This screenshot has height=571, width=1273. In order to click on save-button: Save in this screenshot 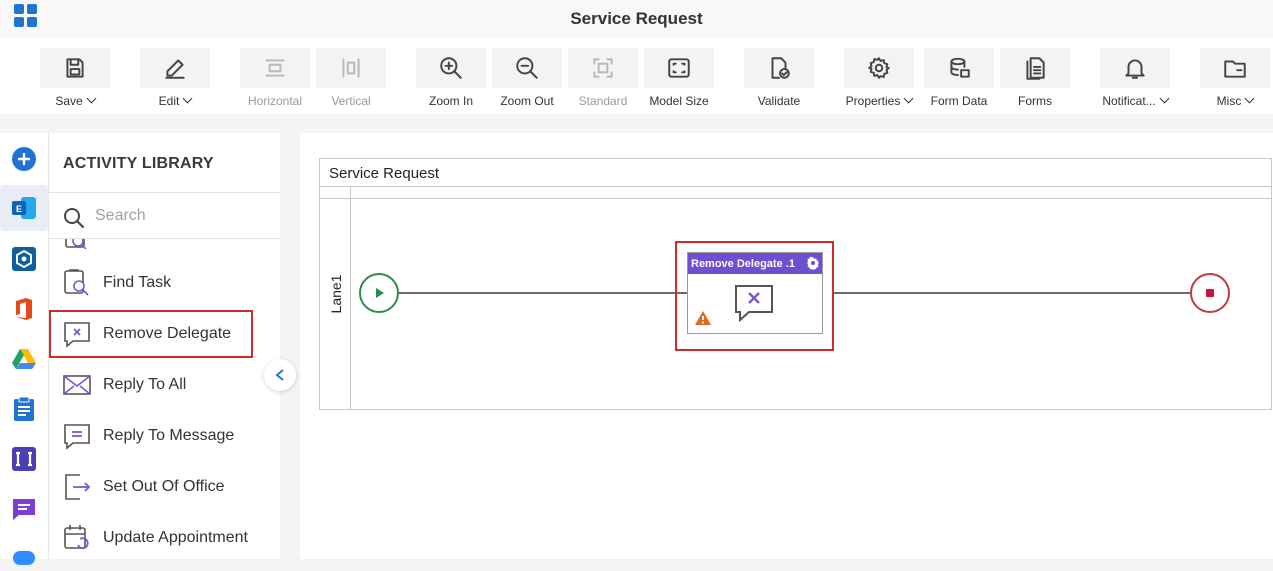, I will do `click(75, 80)`.